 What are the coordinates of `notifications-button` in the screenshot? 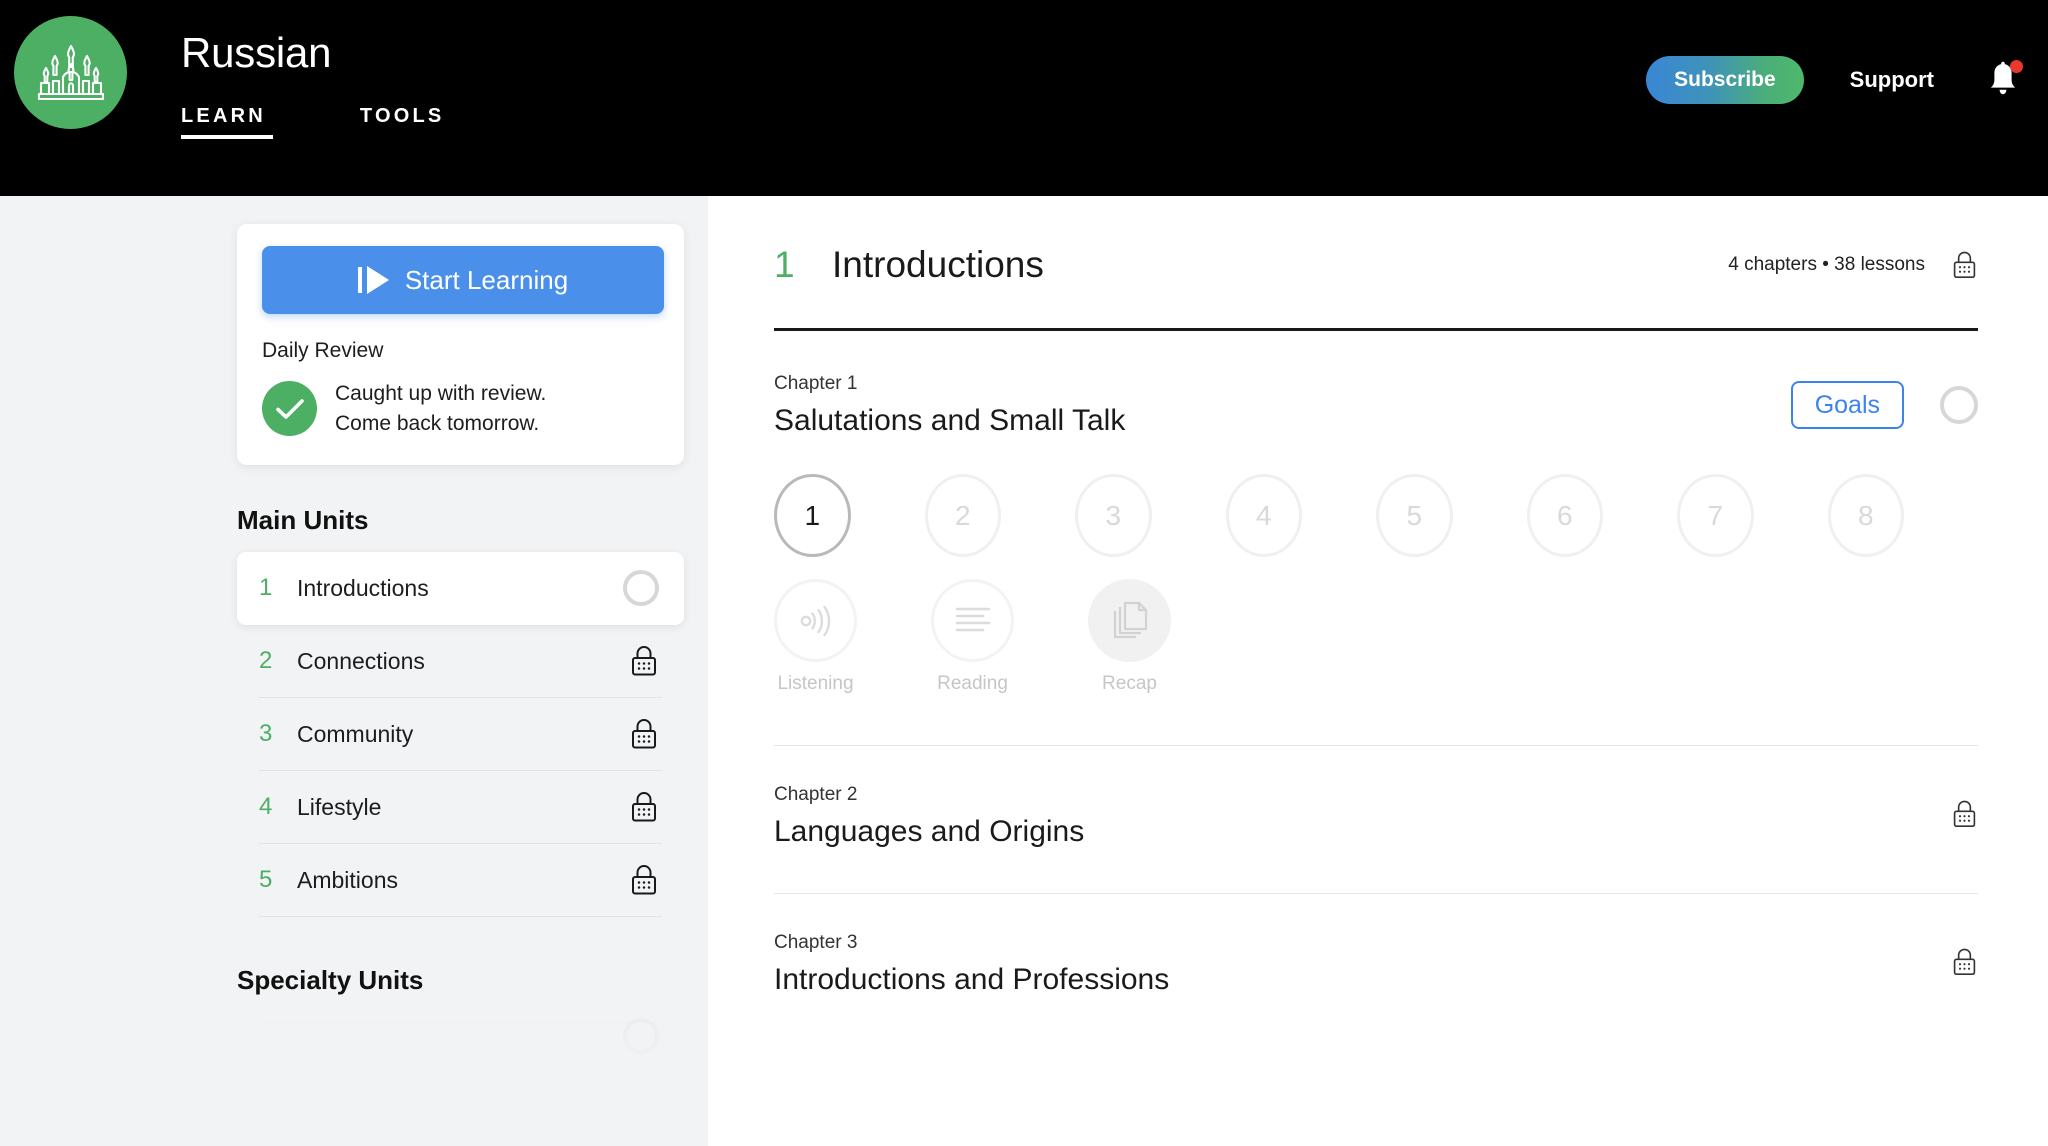 It's located at (2004, 79).